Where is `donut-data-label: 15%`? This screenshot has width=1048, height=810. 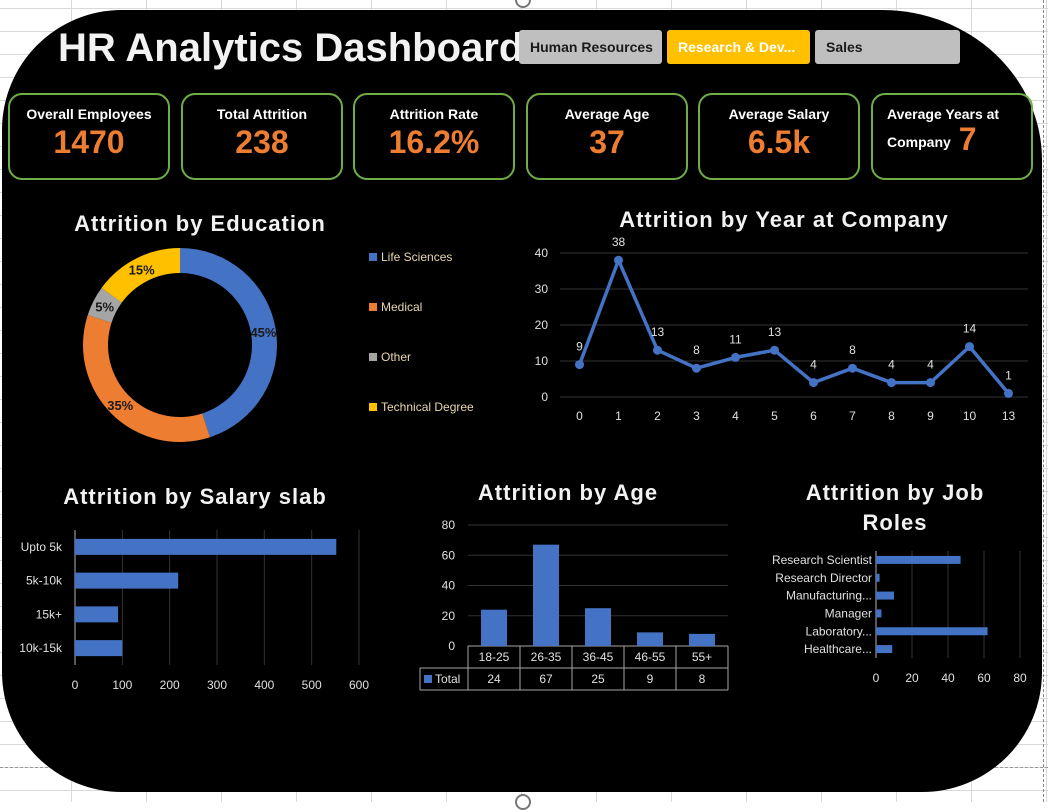 donut-data-label: 15% is located at coordinates (142, 270).